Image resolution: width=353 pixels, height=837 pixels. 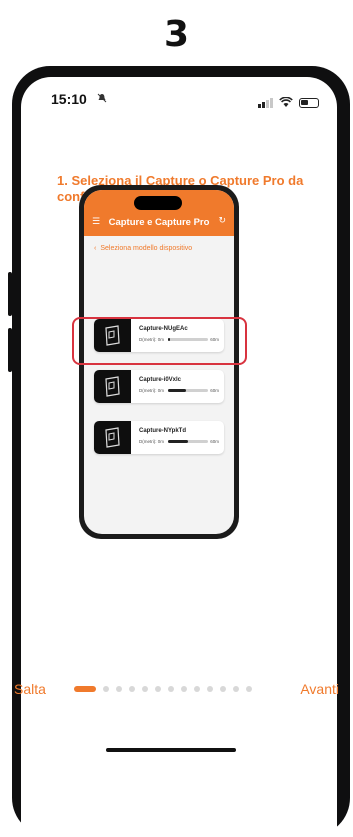 I want to click on device-card: Capture-i0Vxlc D(metri): 0m 60m, so click(x=159, y=386).